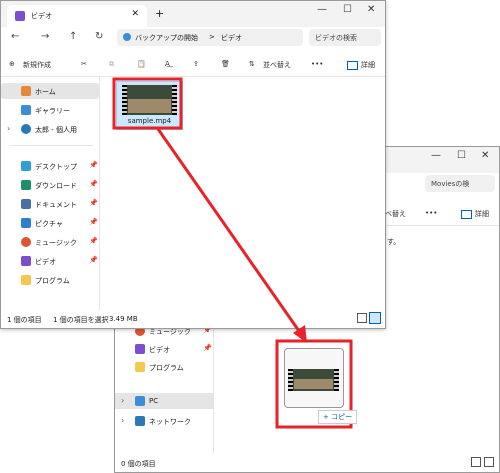 This screenshot has width=500, height=473. Describe the element at coordinates (338, 417) in the screenshot. I see `copy-tooltip: + コピー` at that location.